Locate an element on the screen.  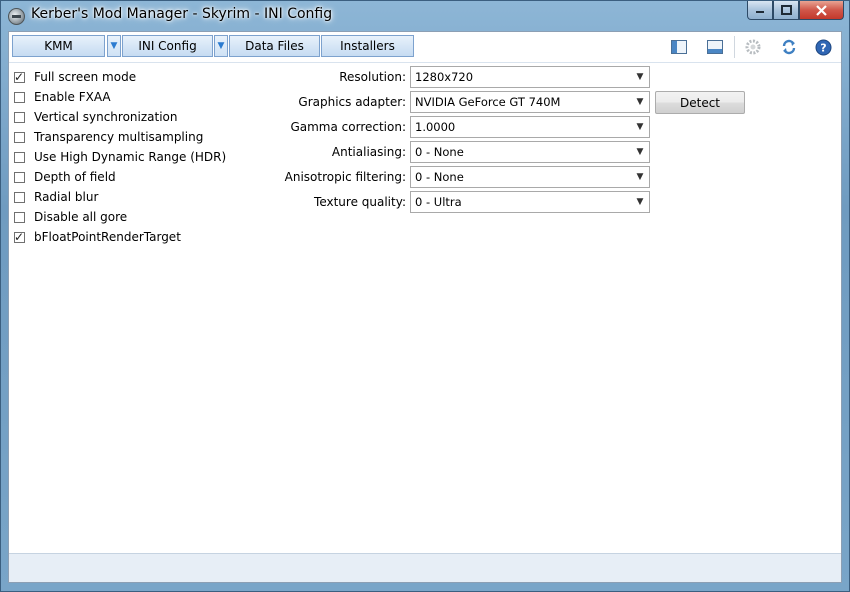
maximize-icon is located at coordinates (786, 10).